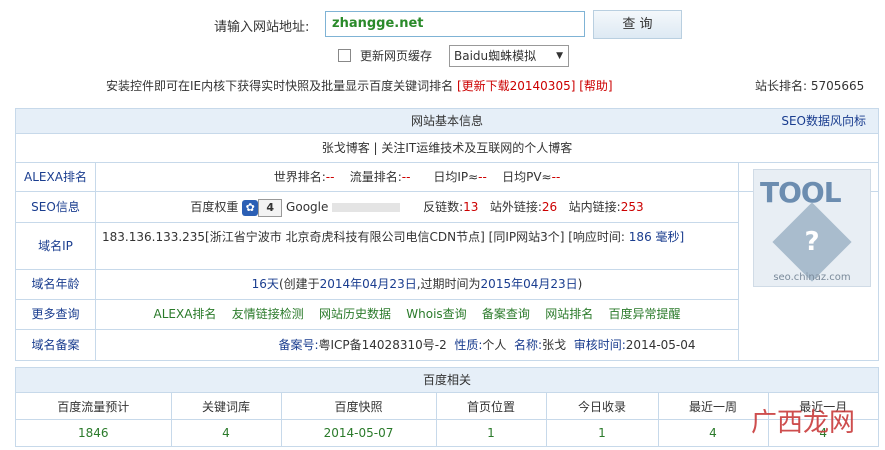  I want to click on col-home-position: 首页位置, so click(491, 406).